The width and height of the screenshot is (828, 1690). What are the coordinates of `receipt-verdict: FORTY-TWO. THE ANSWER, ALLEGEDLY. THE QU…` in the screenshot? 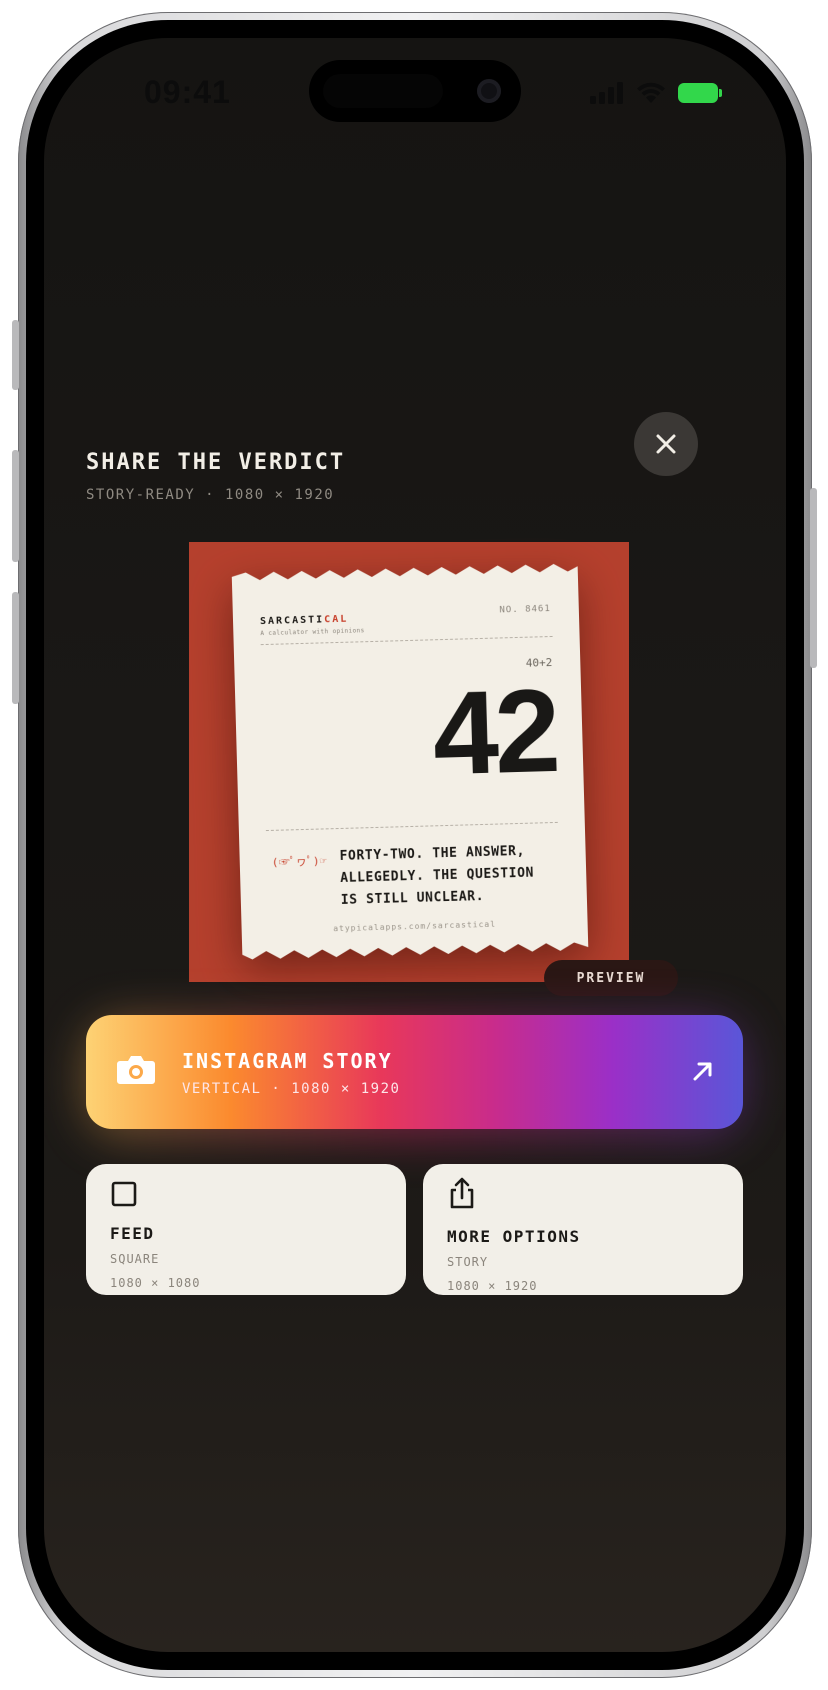 It's located at (437, 875).